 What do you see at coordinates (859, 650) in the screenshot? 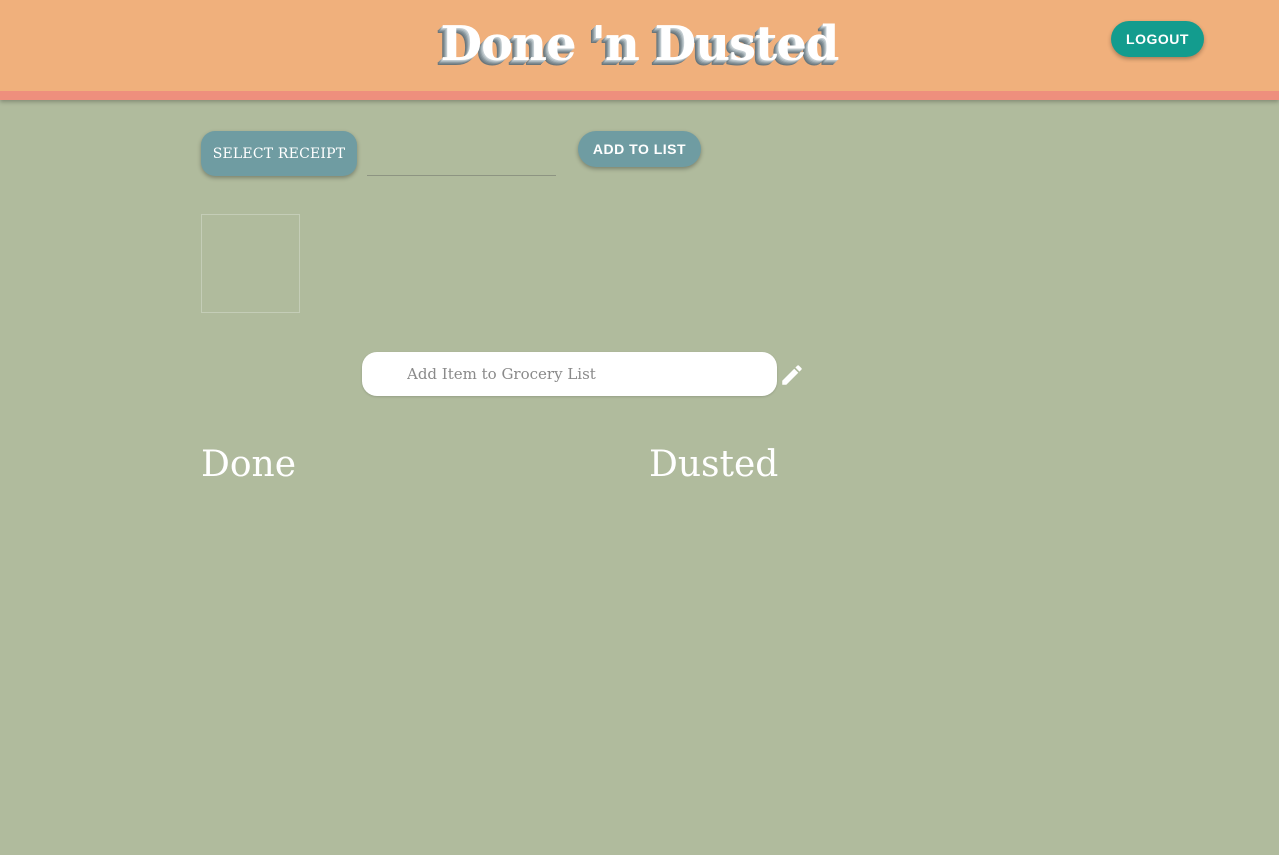
I see `dusted-item-list` at bounding box center [859, 650].